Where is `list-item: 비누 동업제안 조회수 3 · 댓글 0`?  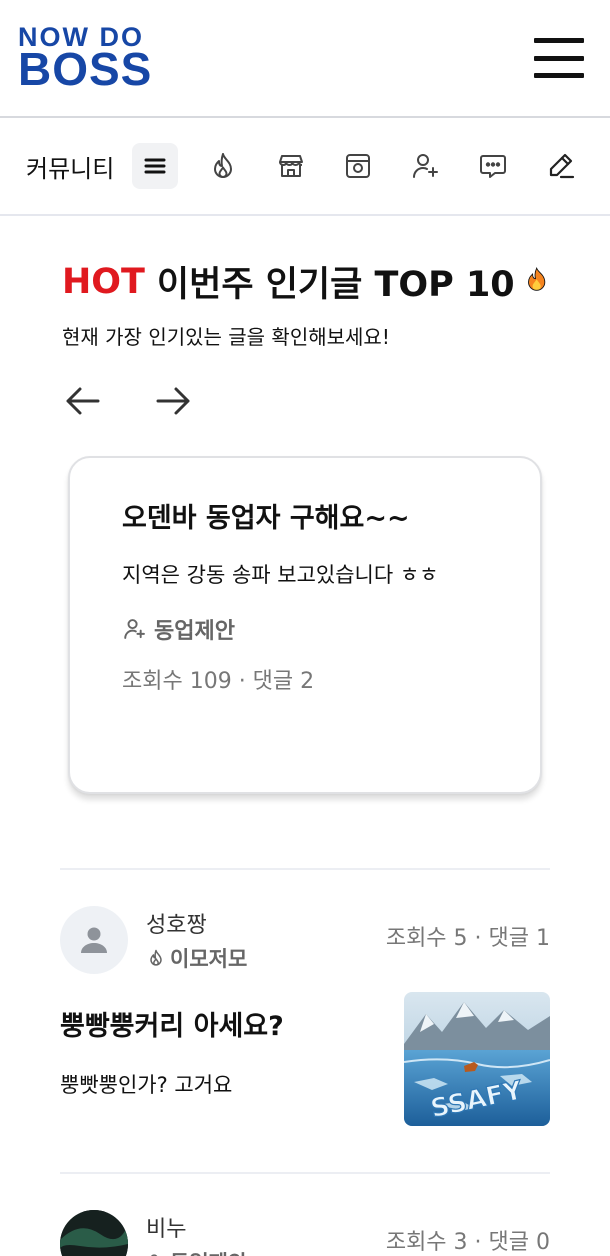
list-item: 비누 동업제안 조회수 3 · 댓글 0 is located at coordinates (305, 1215).